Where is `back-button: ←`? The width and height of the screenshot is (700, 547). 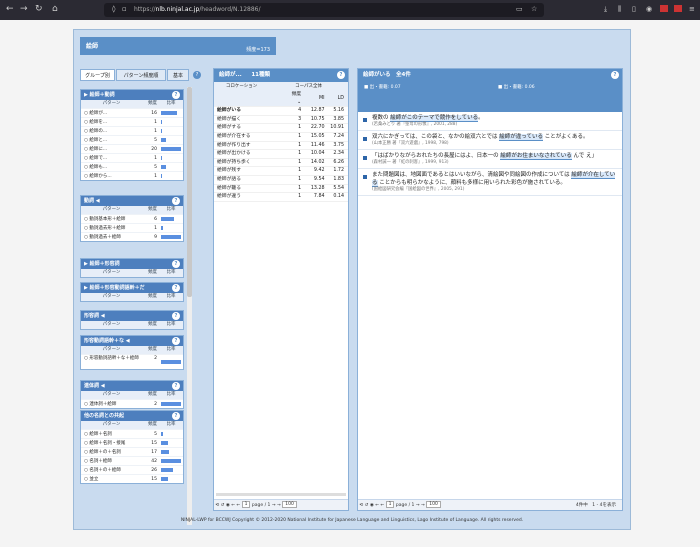
back-button: ← is located at coordinates (10, 9).